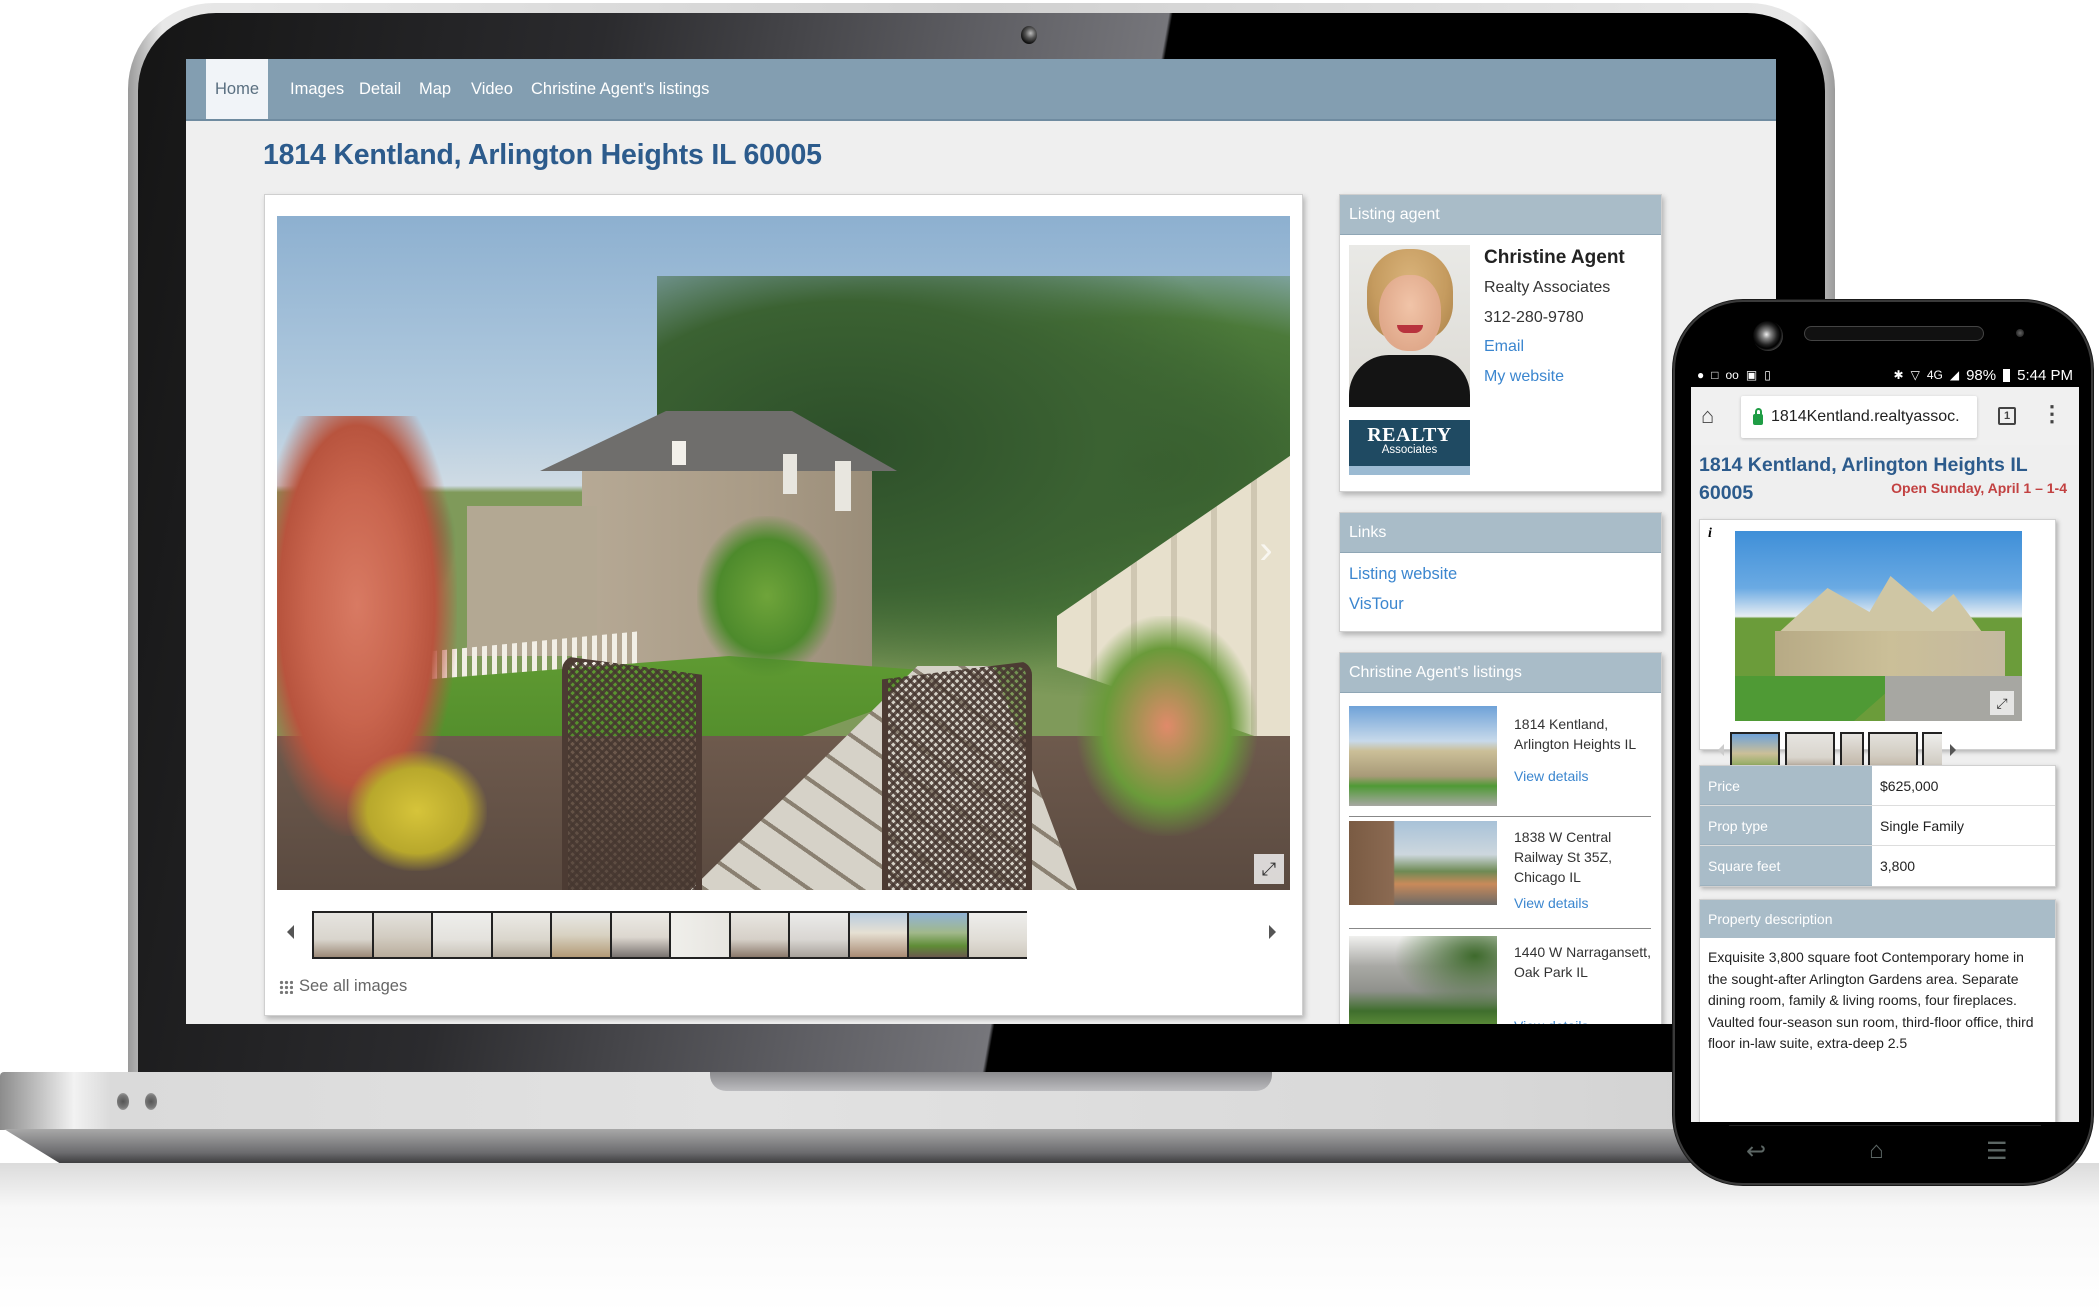 The image size is (2099, 1312). What do you see at coordinates (380, 89) in the screenshot?
I see `tab-detail: Detail` at bounding box center [380, 89].